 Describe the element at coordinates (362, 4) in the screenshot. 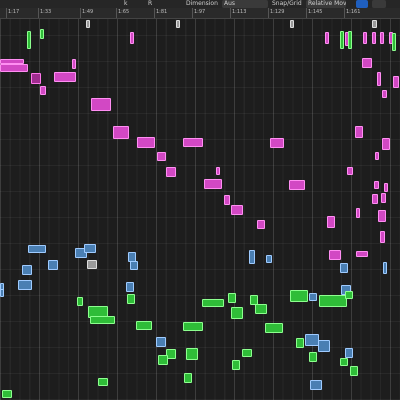

I see `toolbar-button-primary` at that location.